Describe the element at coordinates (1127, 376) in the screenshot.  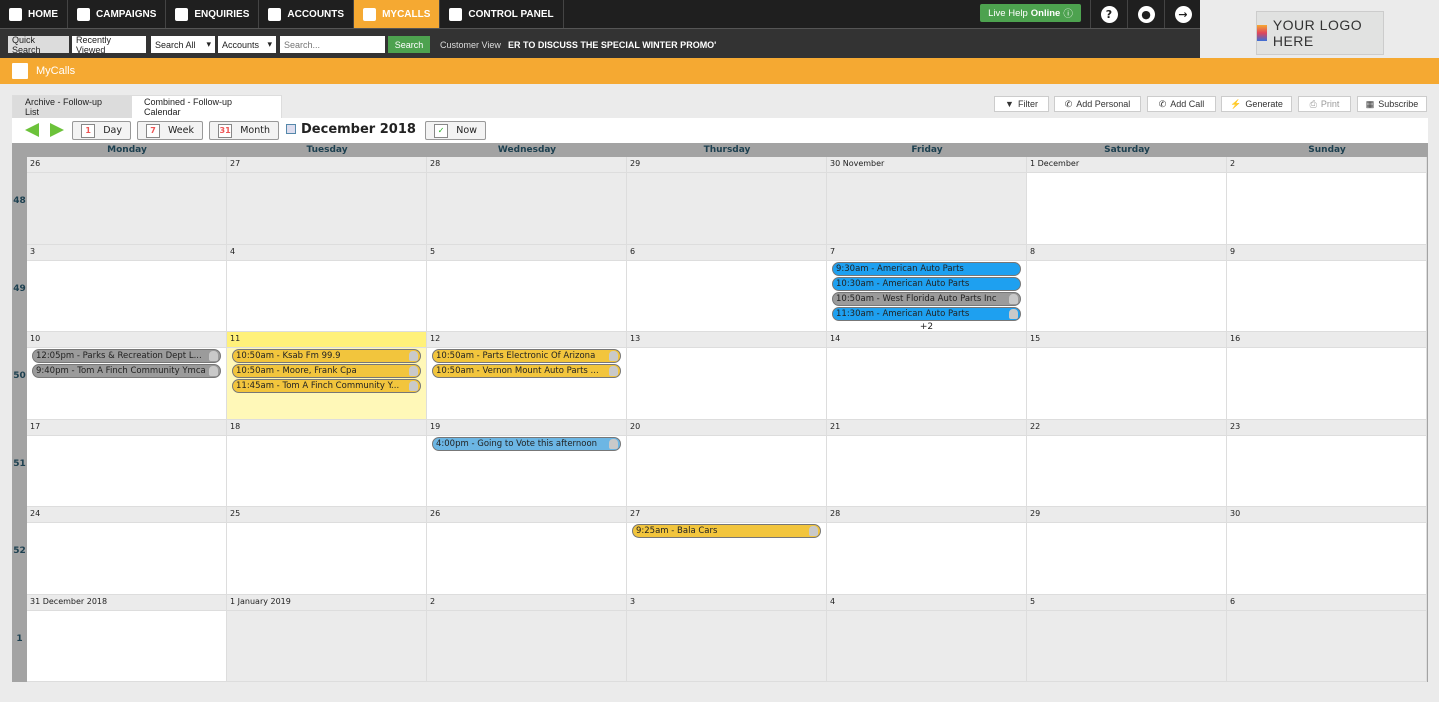
I see `day-cell: 15` at that location.